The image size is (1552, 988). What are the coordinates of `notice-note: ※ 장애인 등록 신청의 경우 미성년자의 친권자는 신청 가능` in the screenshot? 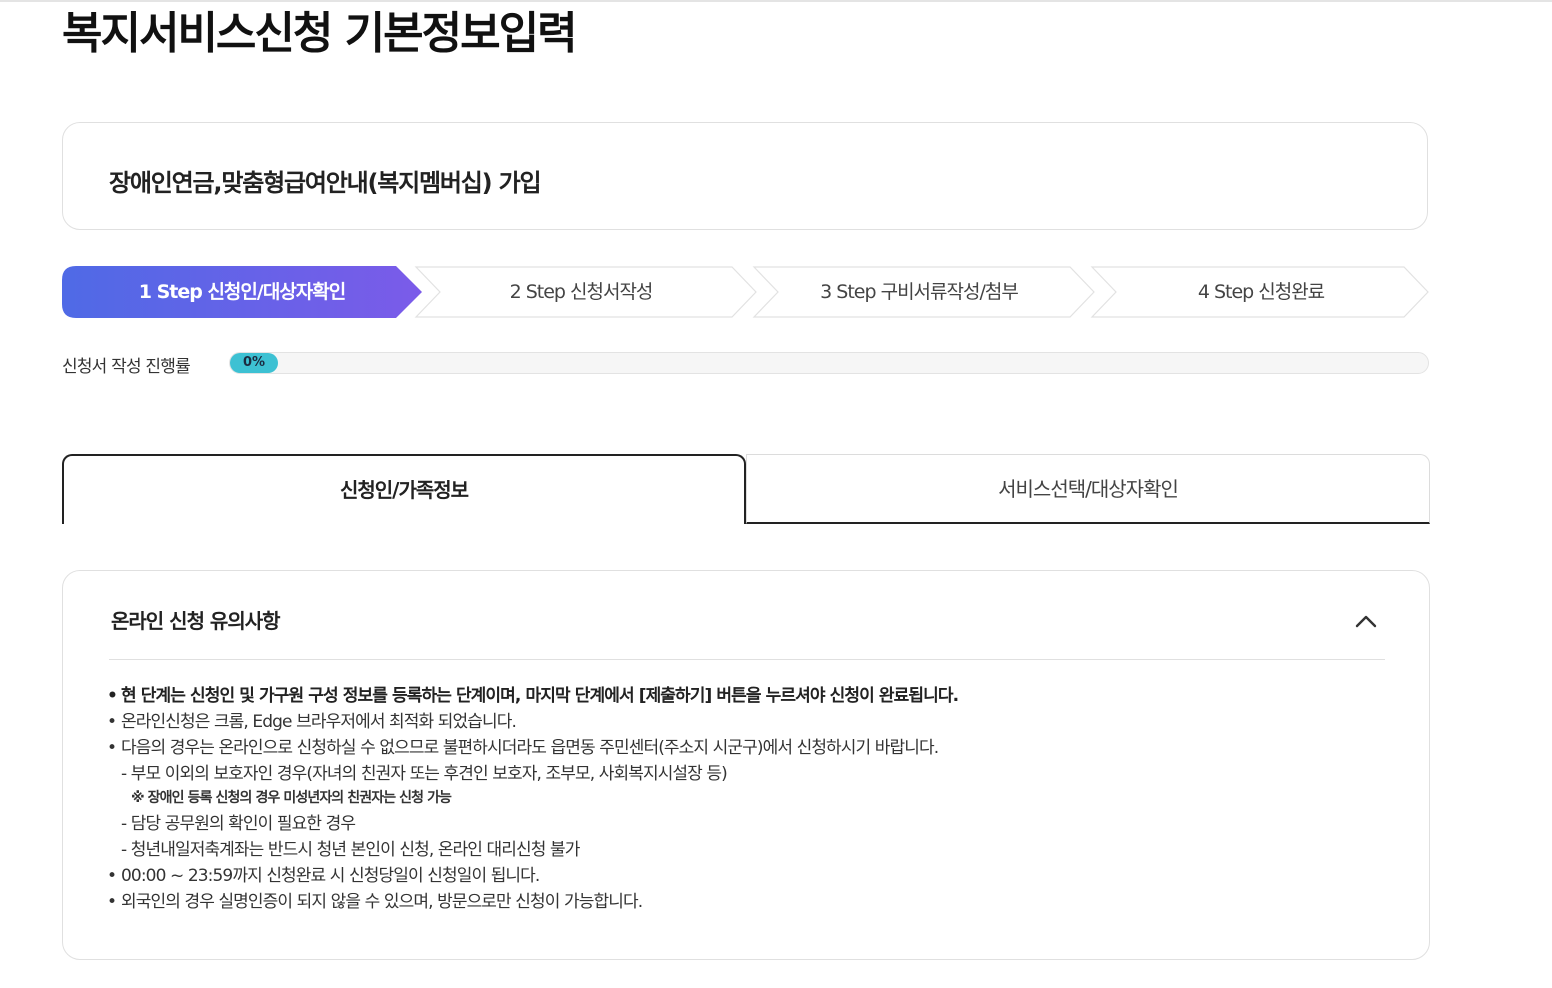 It's located at (752, 799).